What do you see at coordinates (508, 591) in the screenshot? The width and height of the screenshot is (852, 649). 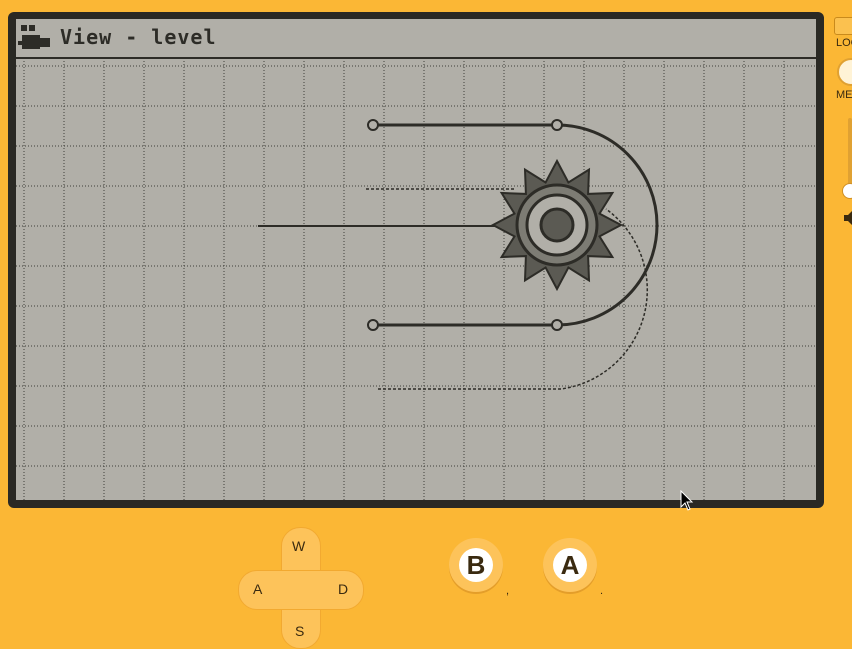 I see `b-key-hint: ,` at bounding box center [508, 591].